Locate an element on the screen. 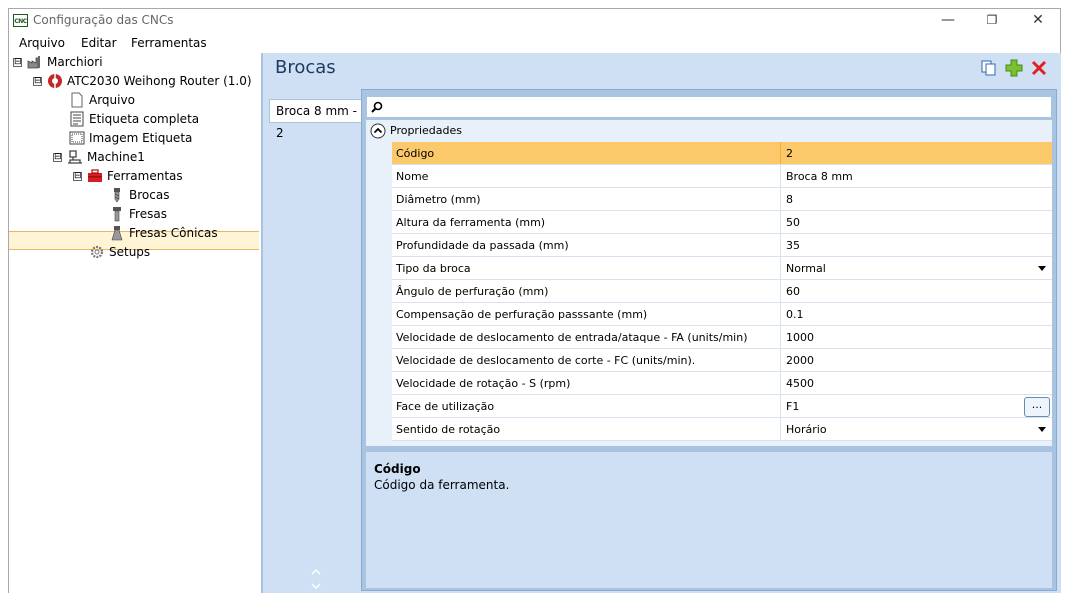 This screenshot has width=1069, height=603. scroll-arrows-icon is located at coordinates (316, 579).